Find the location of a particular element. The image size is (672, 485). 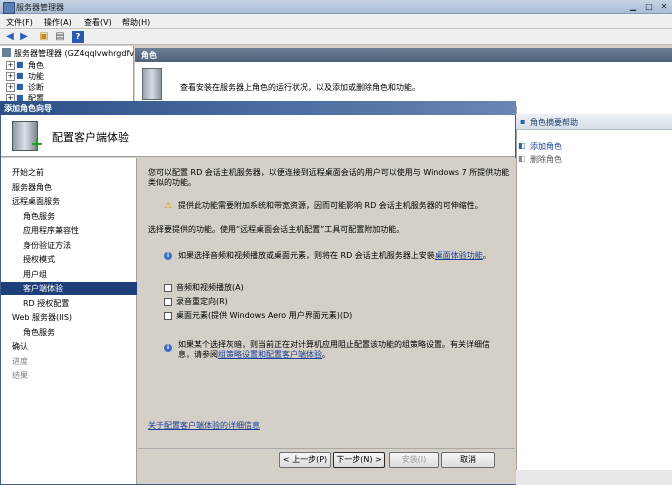

roles-icon: ■ is located at coordinates (20, 64).